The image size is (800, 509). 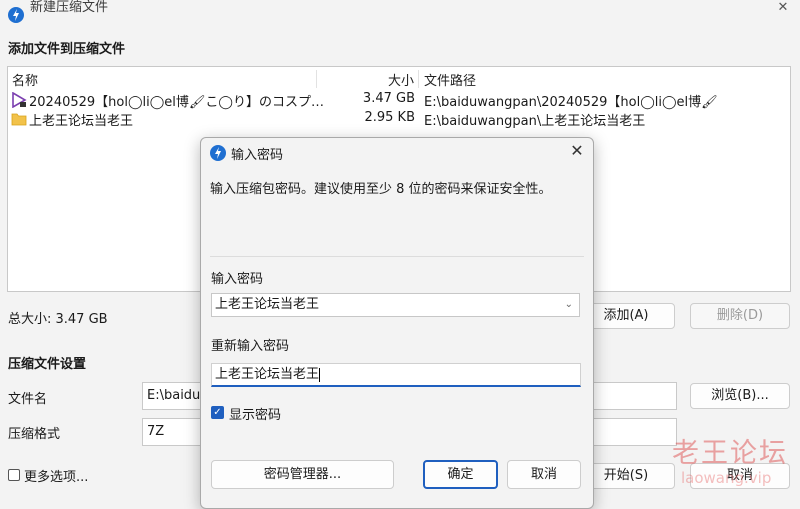 What do you see at coordinates (267, 374) in the screenshot?
I see `repeat-password-value: 上老王论坛当老王` at bounding box center [267, 374].